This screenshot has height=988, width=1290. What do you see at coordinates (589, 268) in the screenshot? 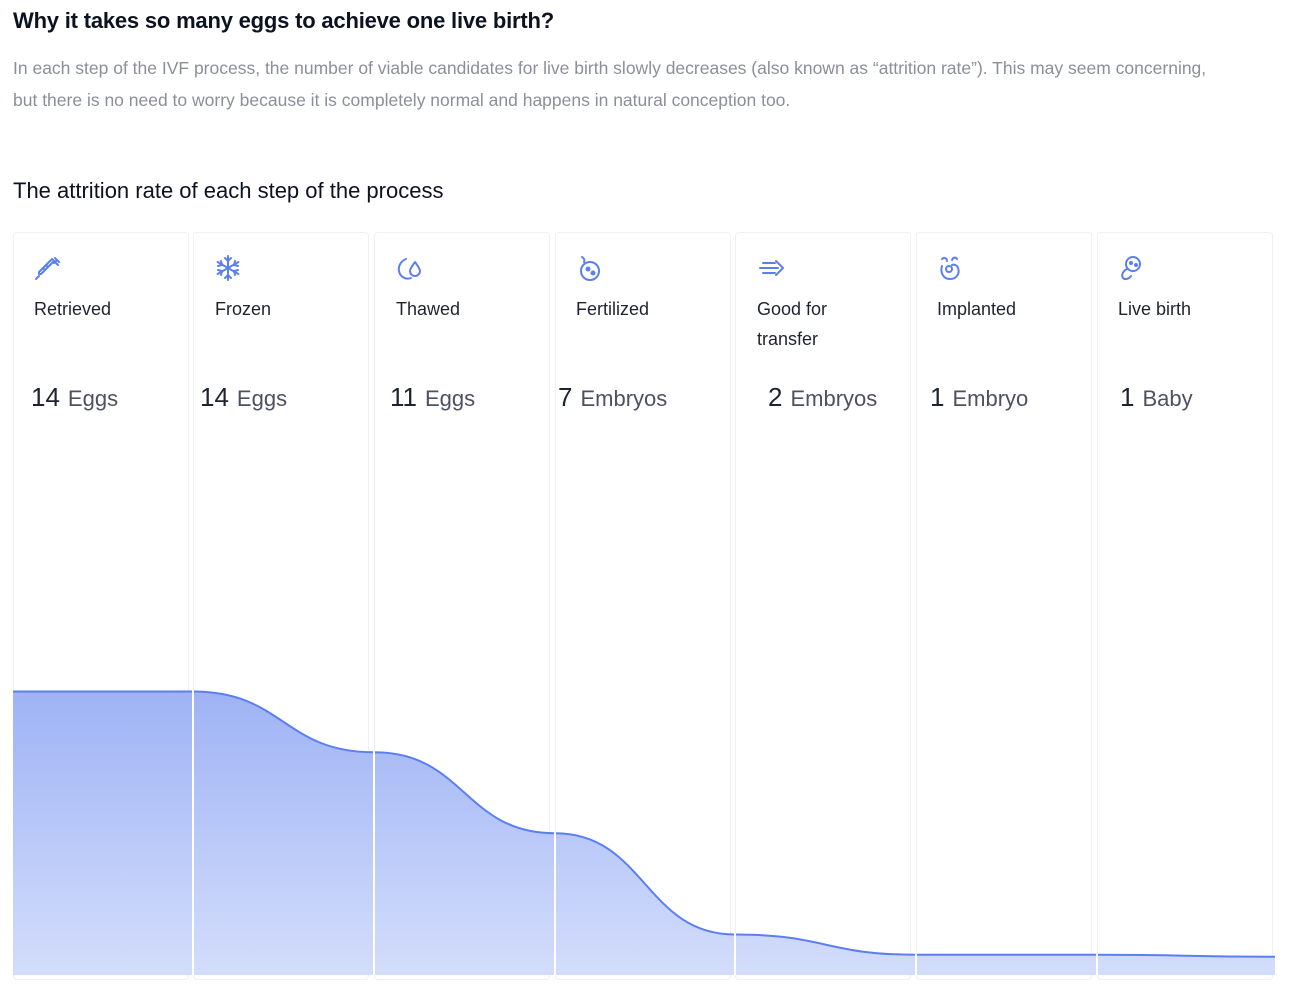
I see `fertilized-egg-icon` at bounding box center [589, 268].